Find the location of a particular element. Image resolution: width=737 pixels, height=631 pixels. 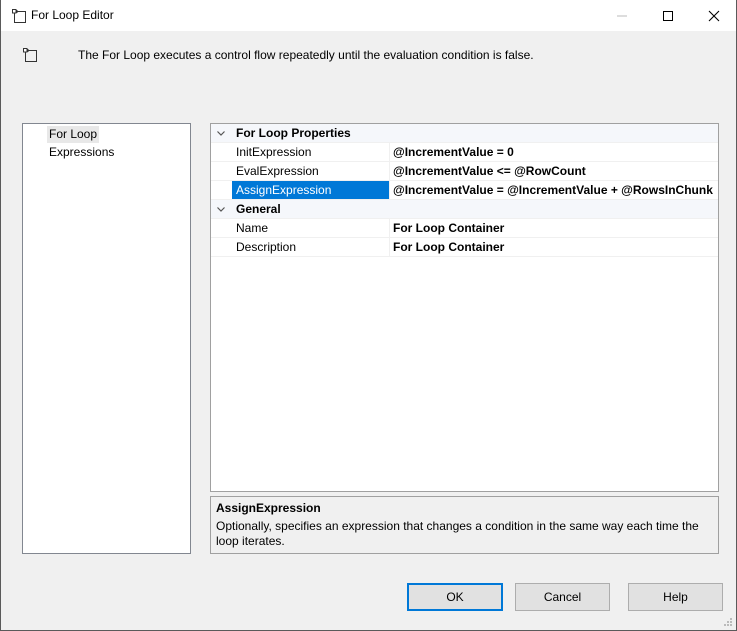

property-value: @IncrementValue <= @RowCount is located at coordinates (489, 171).